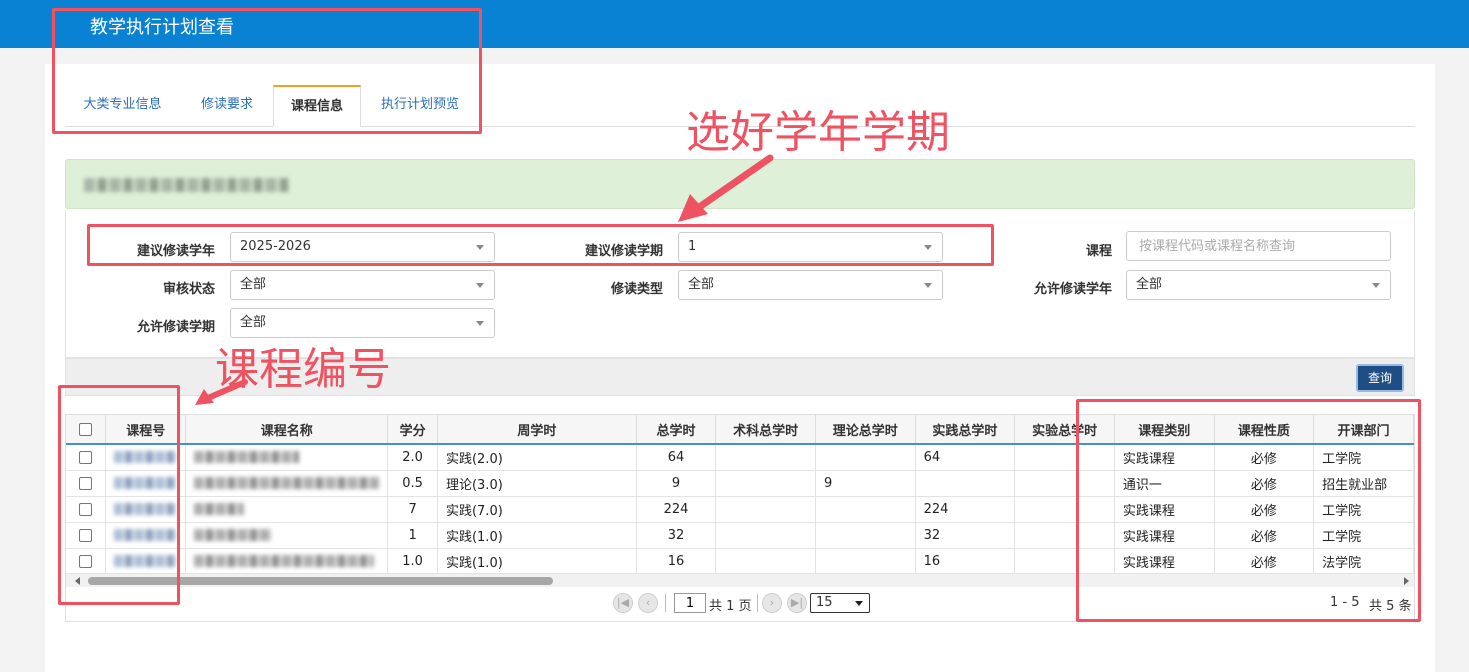 Image resolution: width=1469 pixels, height=672 pixels. What do you see at coordinates (122, 106) in the screenshot?
I see `tab-category-major: 大类专业信息` at bounding box center [122, 106].